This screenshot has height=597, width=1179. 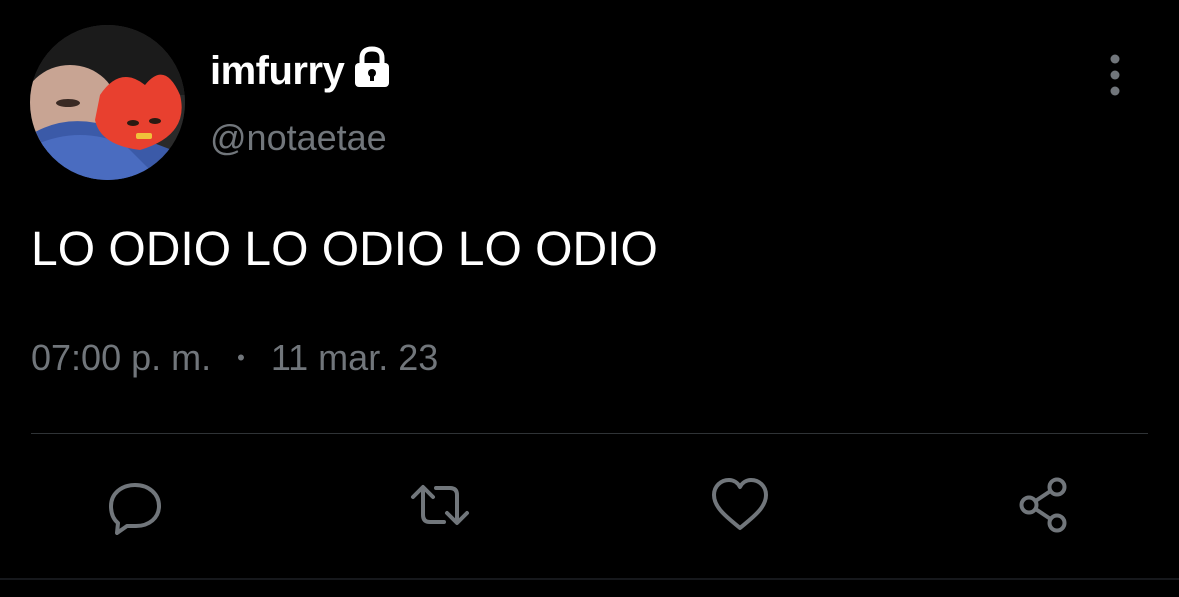 I want to click on avatar, so click(x=107, y=102).